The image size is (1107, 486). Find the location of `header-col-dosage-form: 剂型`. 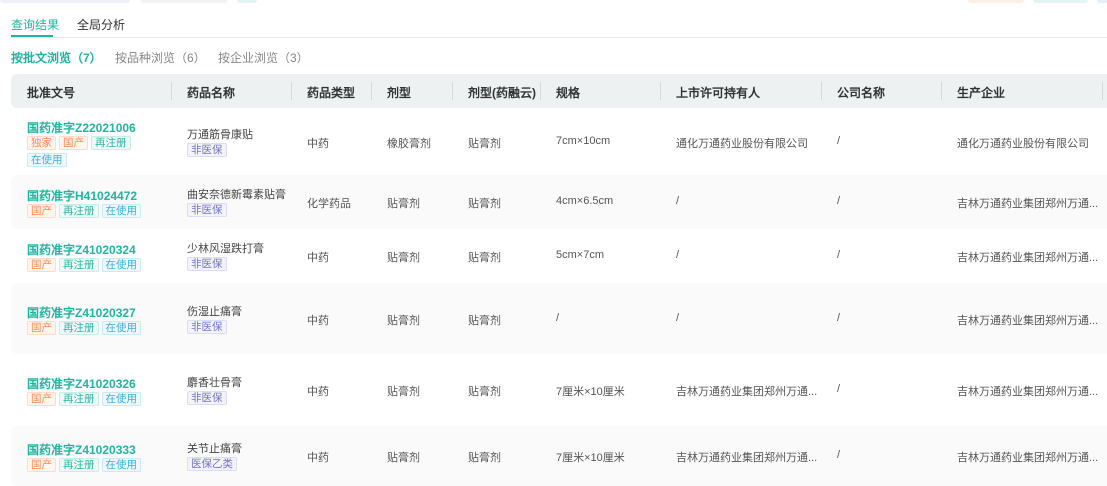

header-col-dosage-form: 剂型 is located at coordinates (399, 93).